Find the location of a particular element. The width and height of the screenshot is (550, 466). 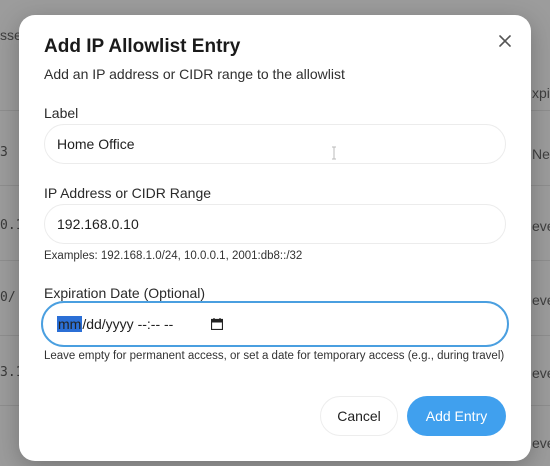

date-time-placeholder: /dd/yyyy --:-- -- is located at coordinates (127, 324).